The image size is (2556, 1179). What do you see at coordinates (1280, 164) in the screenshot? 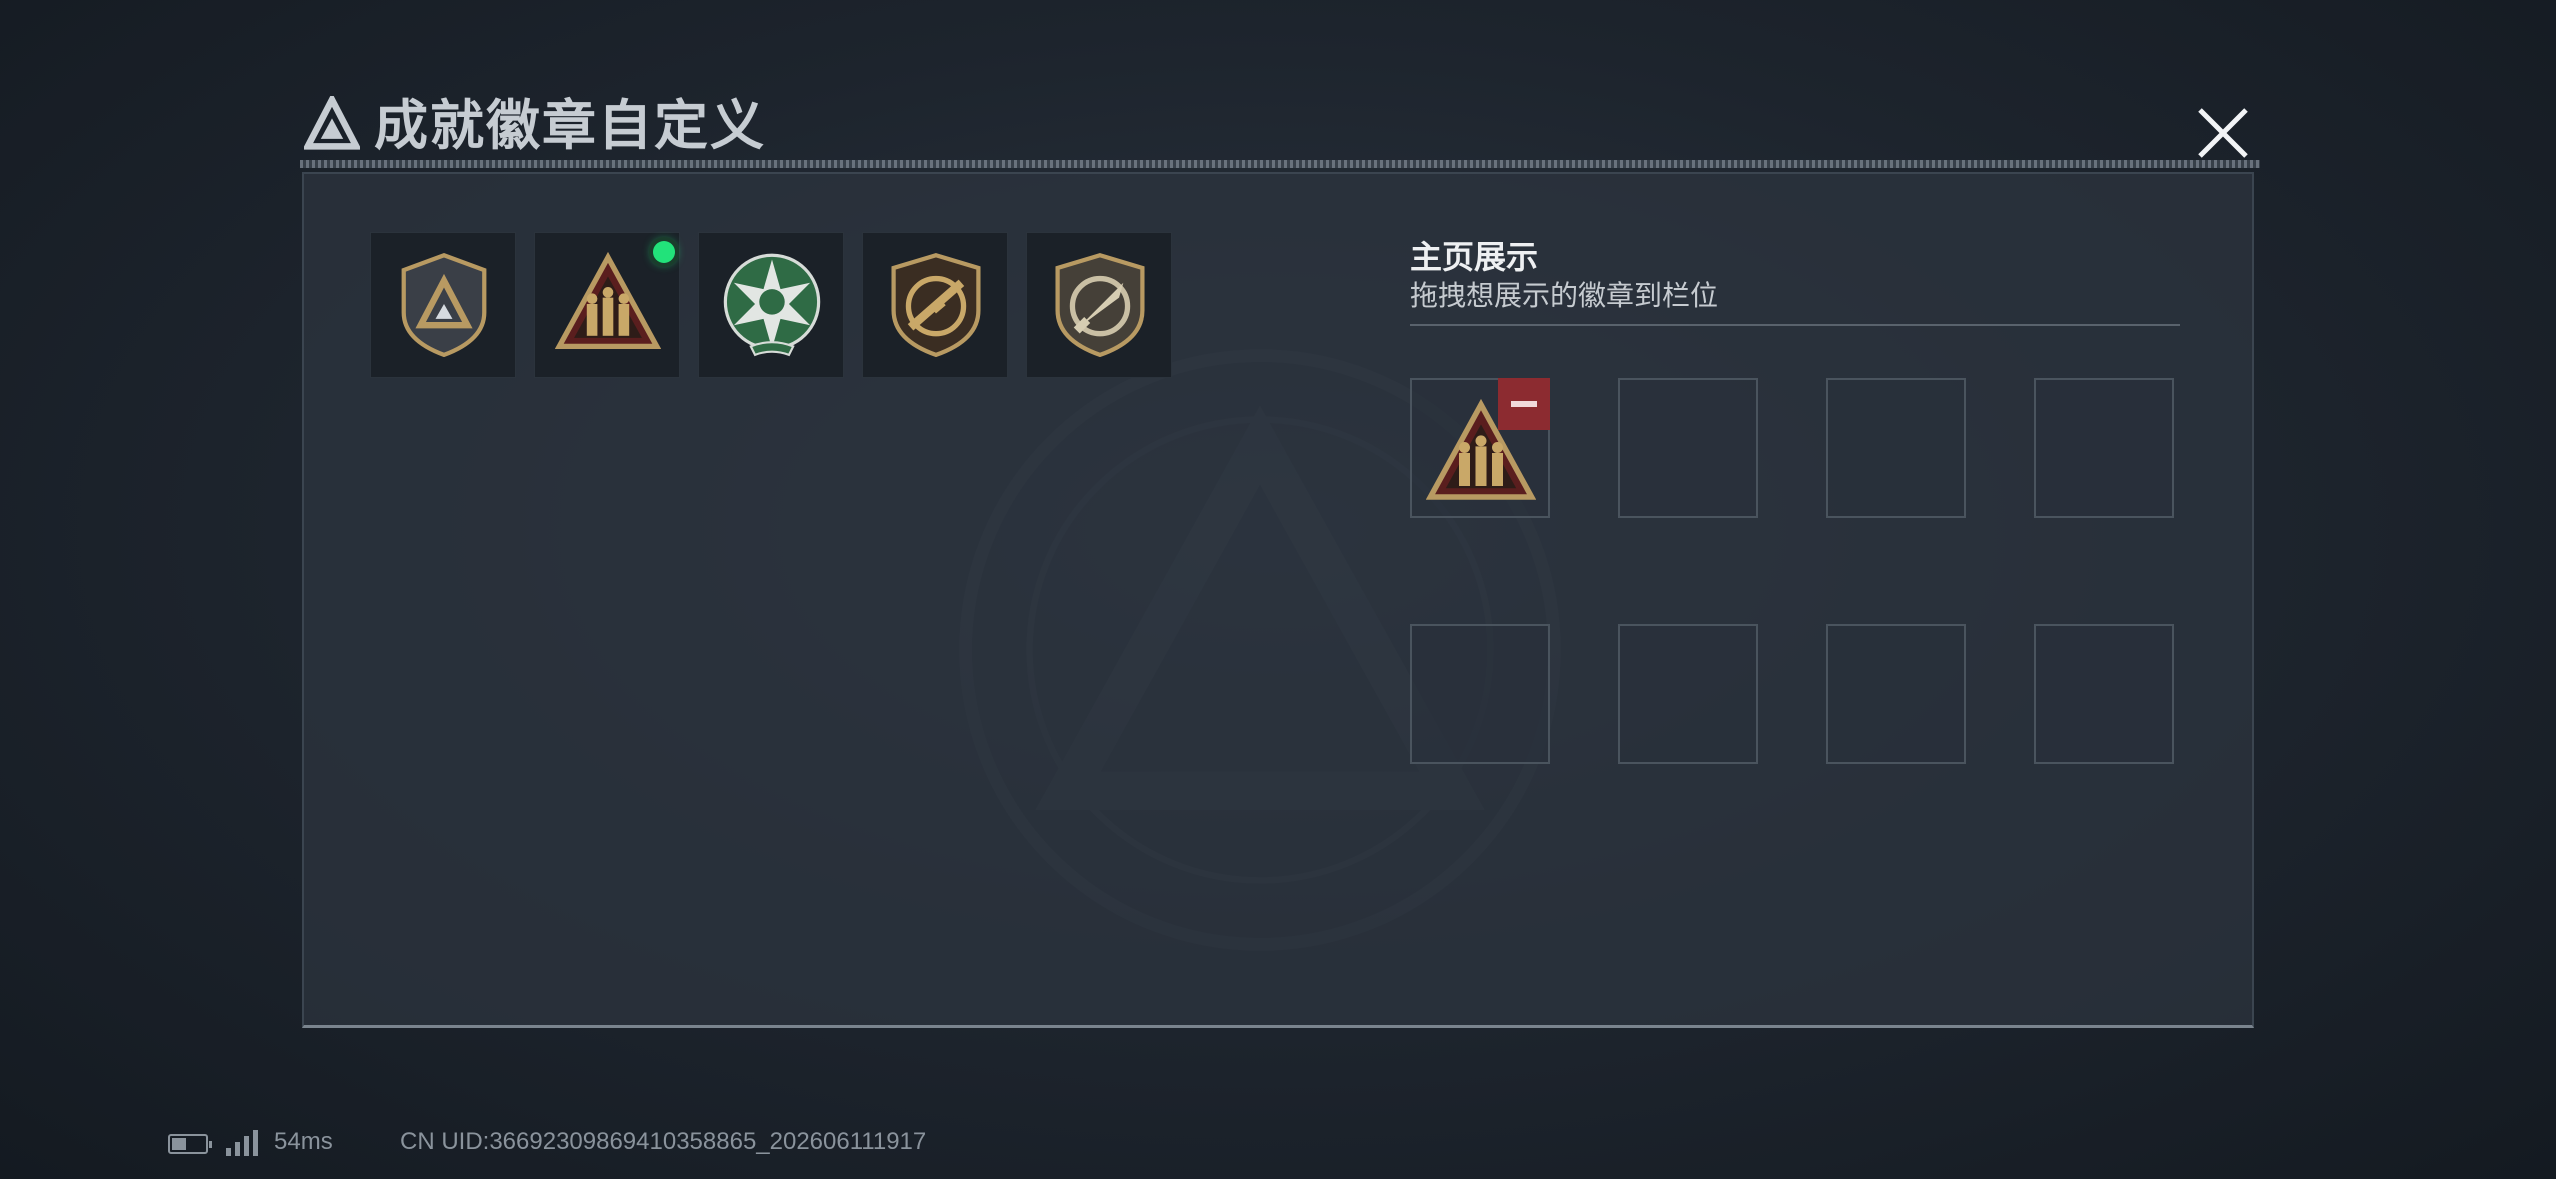
I see `title-divider` at bounding box center [1280, 164].